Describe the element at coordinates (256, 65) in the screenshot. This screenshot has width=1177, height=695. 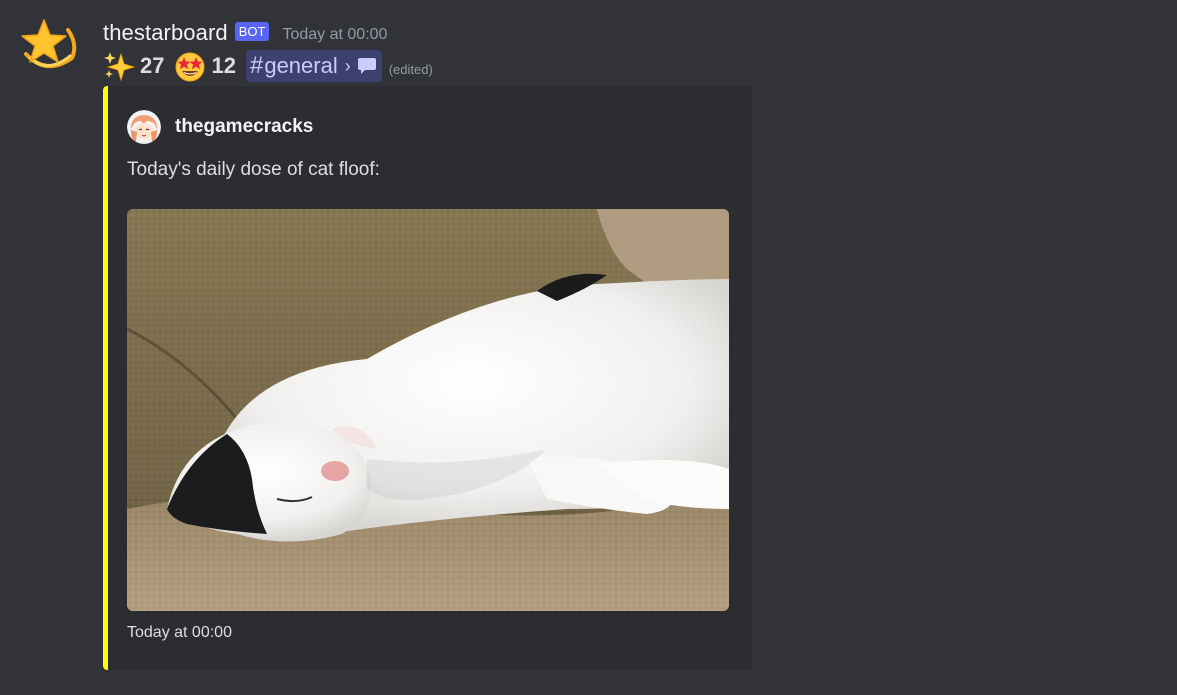
I see `hash-icon: #` at that location.